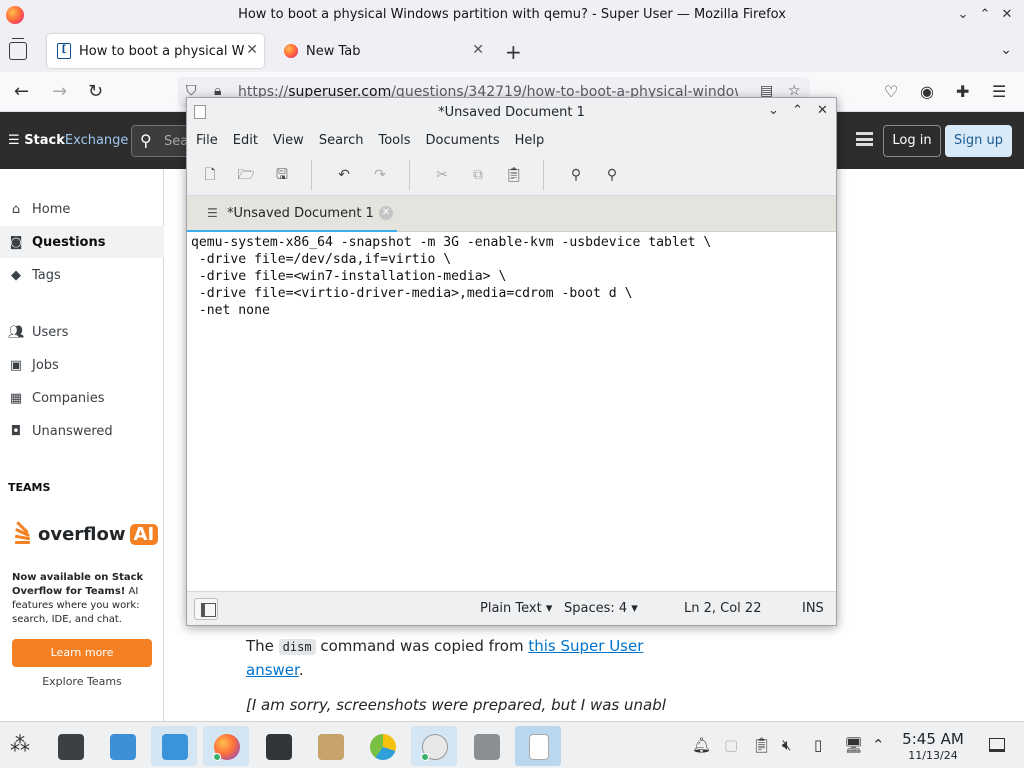 The width and height of the screenshot is (1024, 768). I want to click on network-icon: 🖥︎, so click(853, 745).